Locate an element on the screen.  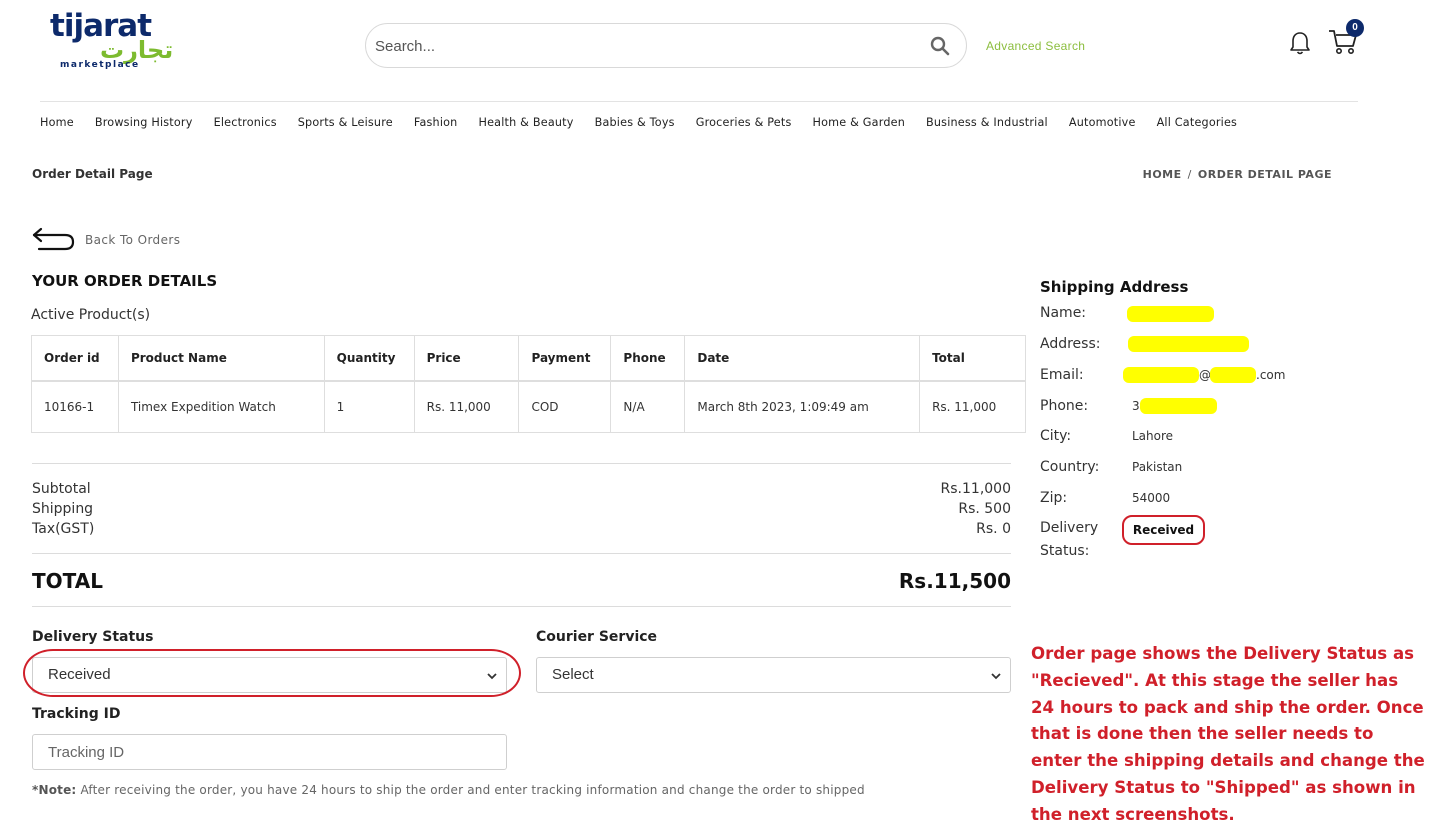
back-to-orders-button: Back To Orders is located at coordinates (105, 239).